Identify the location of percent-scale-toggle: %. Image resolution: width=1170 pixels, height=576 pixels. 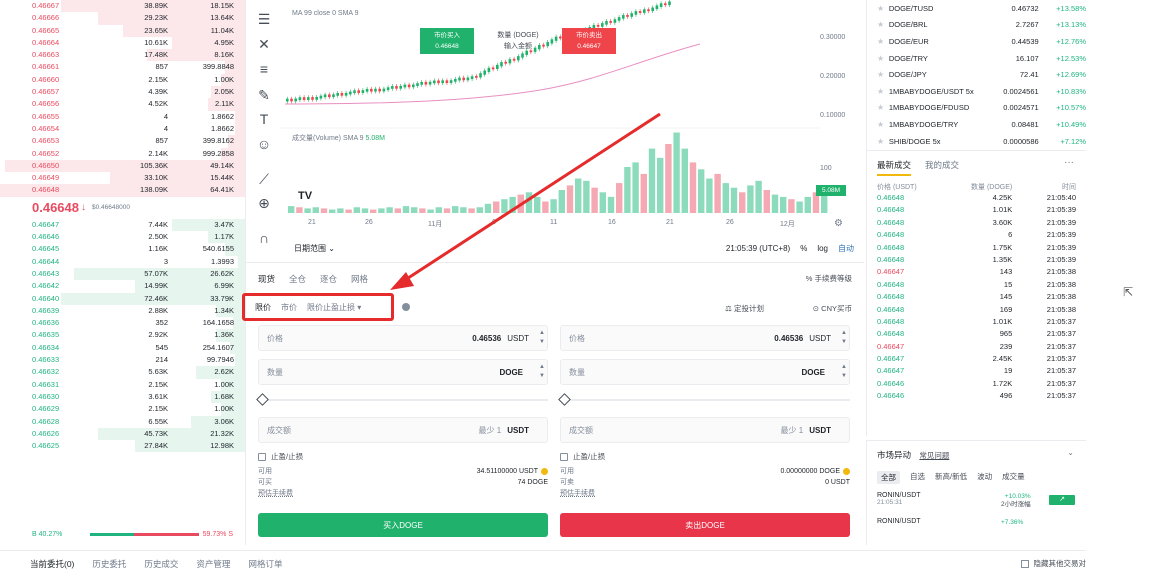
(803, 248).